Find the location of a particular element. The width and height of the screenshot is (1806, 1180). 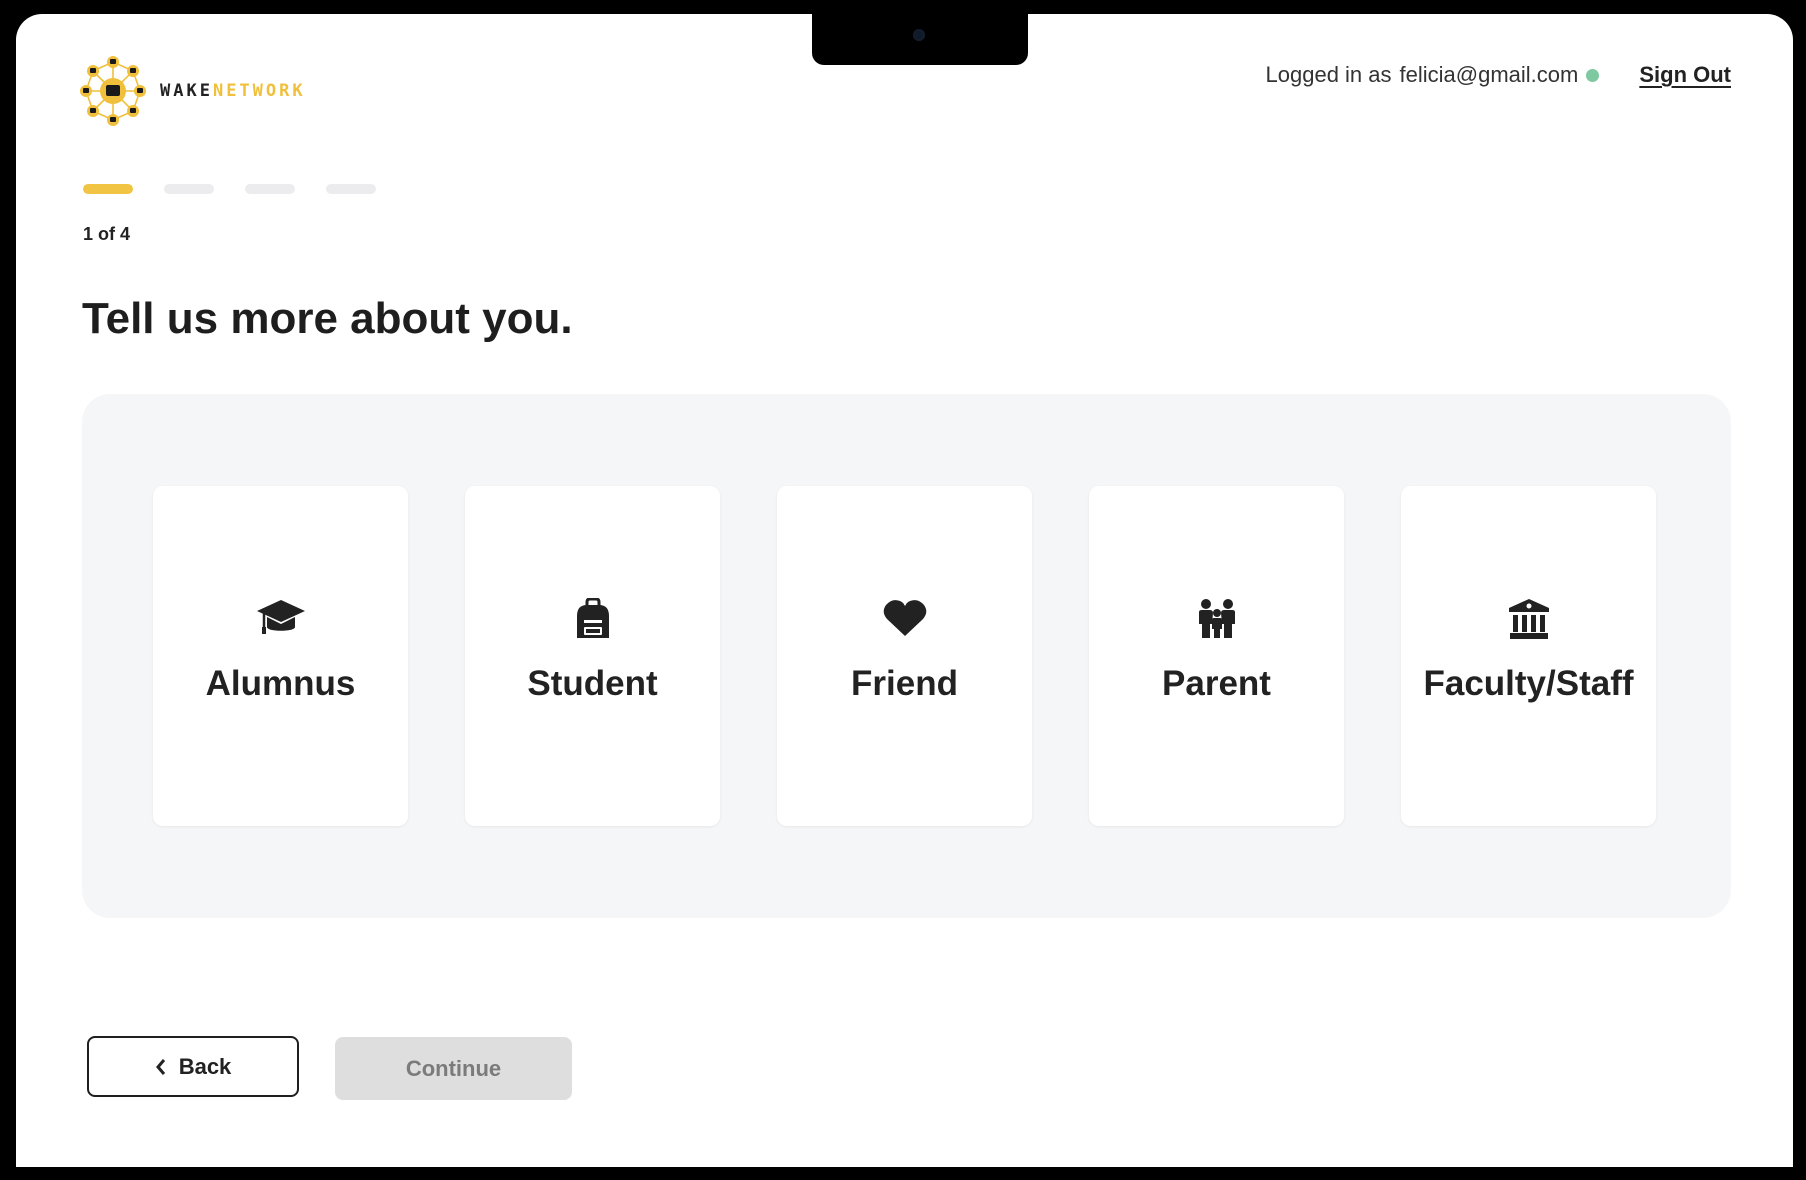

option-label: Parent is located at coordinates (1216, 683).